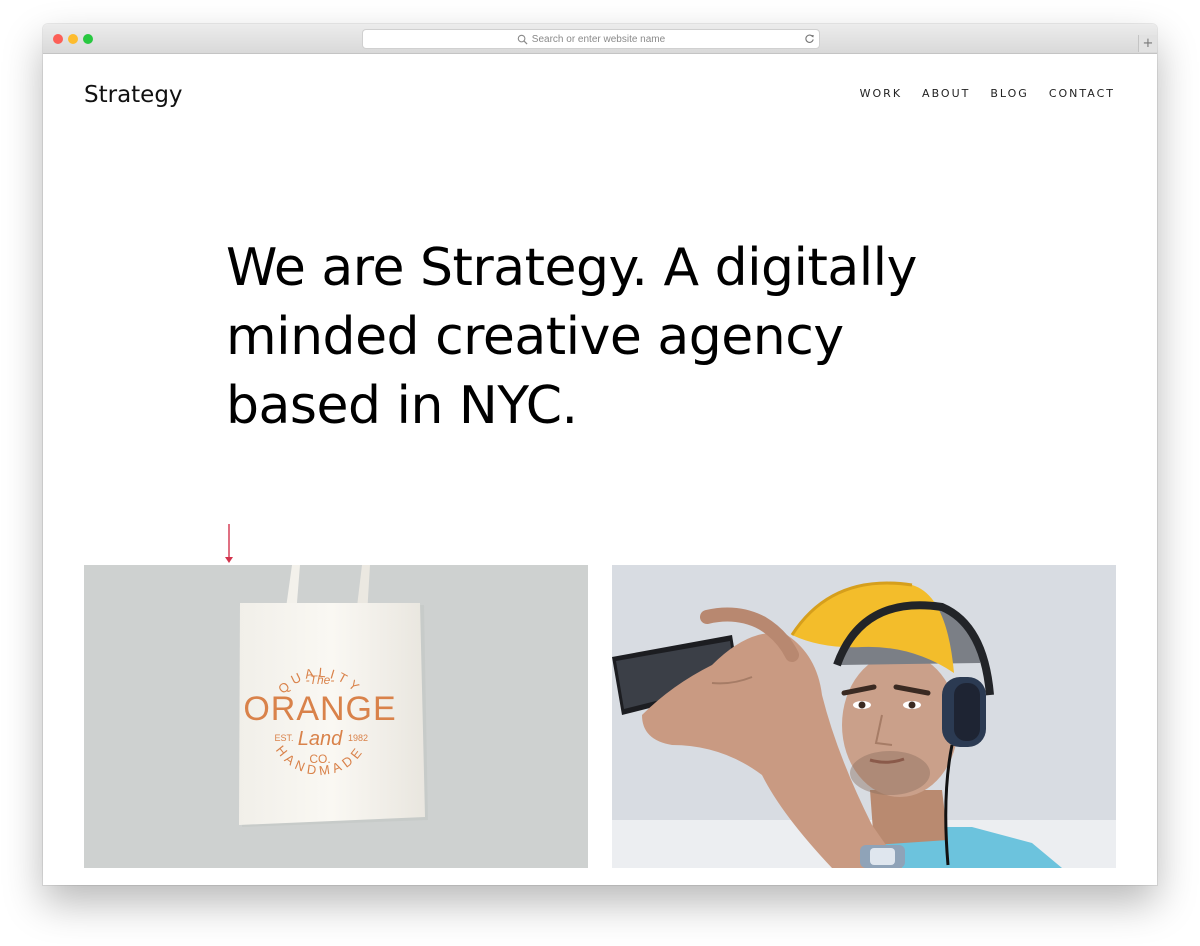 The image size is (1200, 946). I want to click on address-placeholder: Search or enter website name, so click(598, 39).